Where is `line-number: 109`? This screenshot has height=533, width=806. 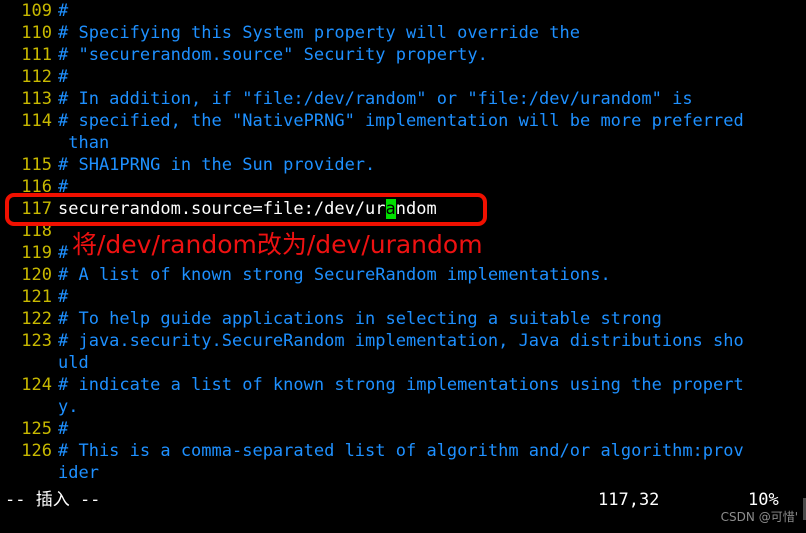
line-number: 109 is located at coordinates (36, 11).